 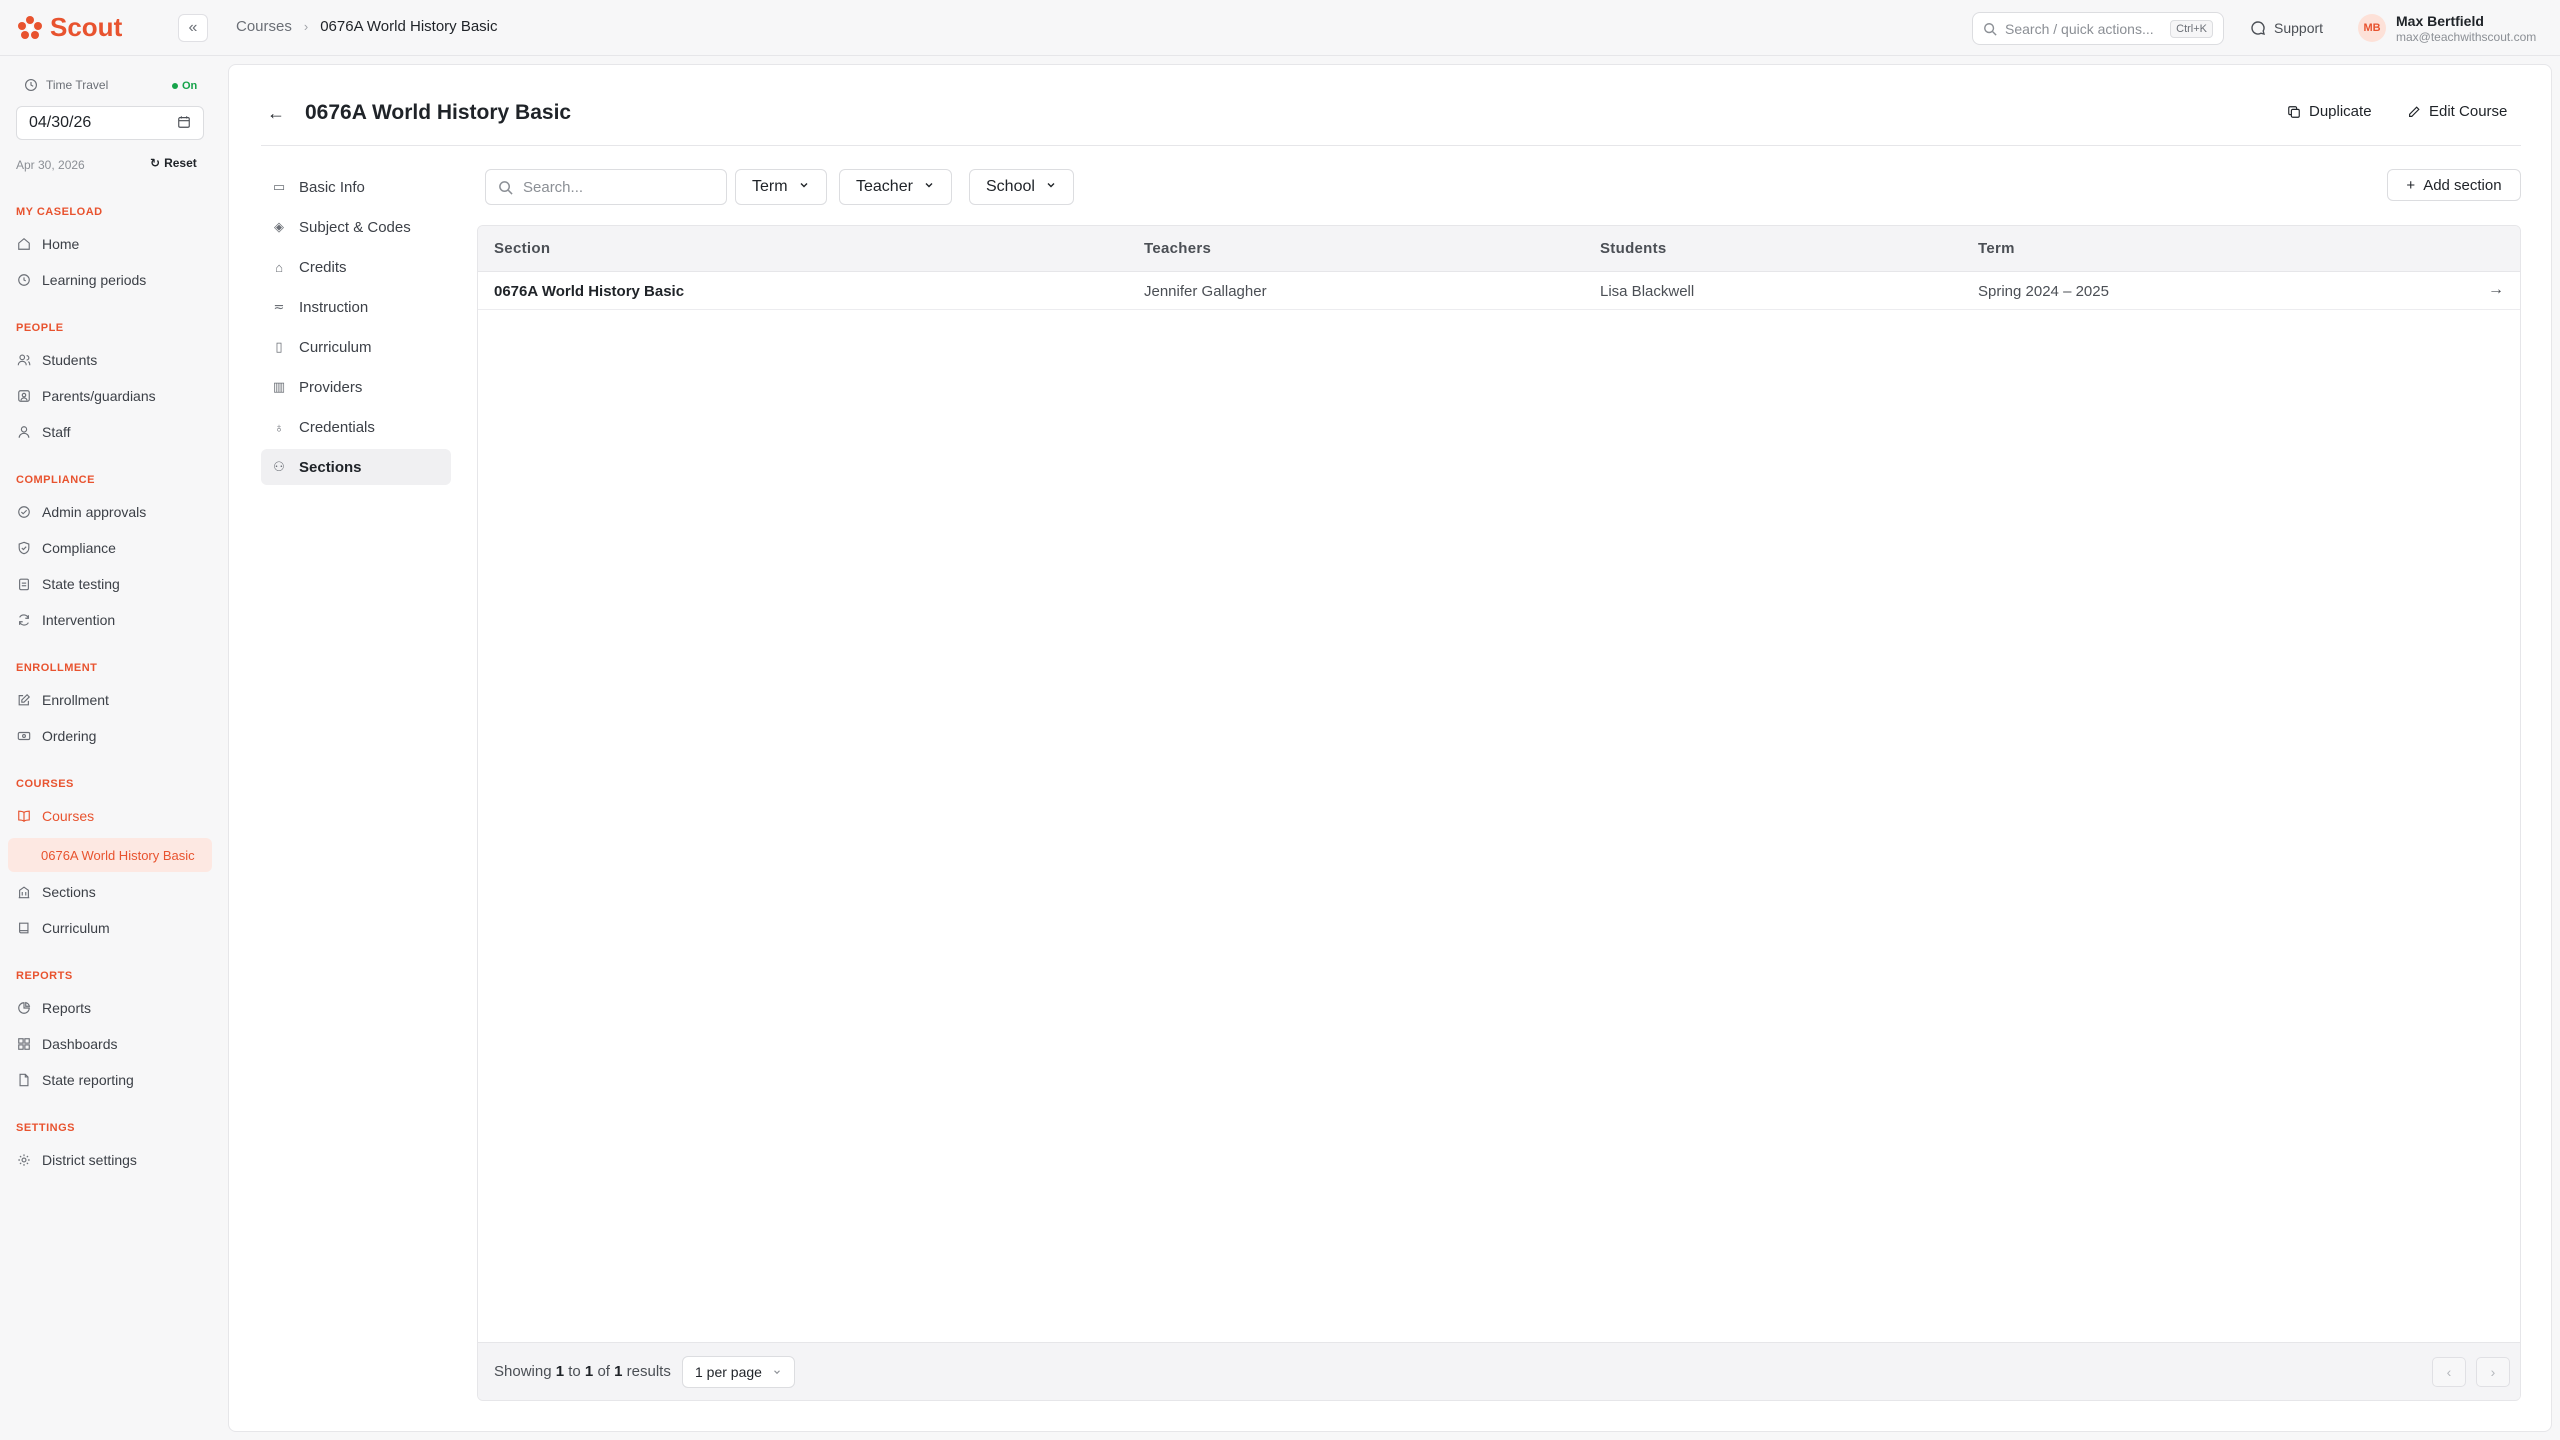 I want to click on subnav-credentials: ♁ Credentials, so click(x=356, y=427).